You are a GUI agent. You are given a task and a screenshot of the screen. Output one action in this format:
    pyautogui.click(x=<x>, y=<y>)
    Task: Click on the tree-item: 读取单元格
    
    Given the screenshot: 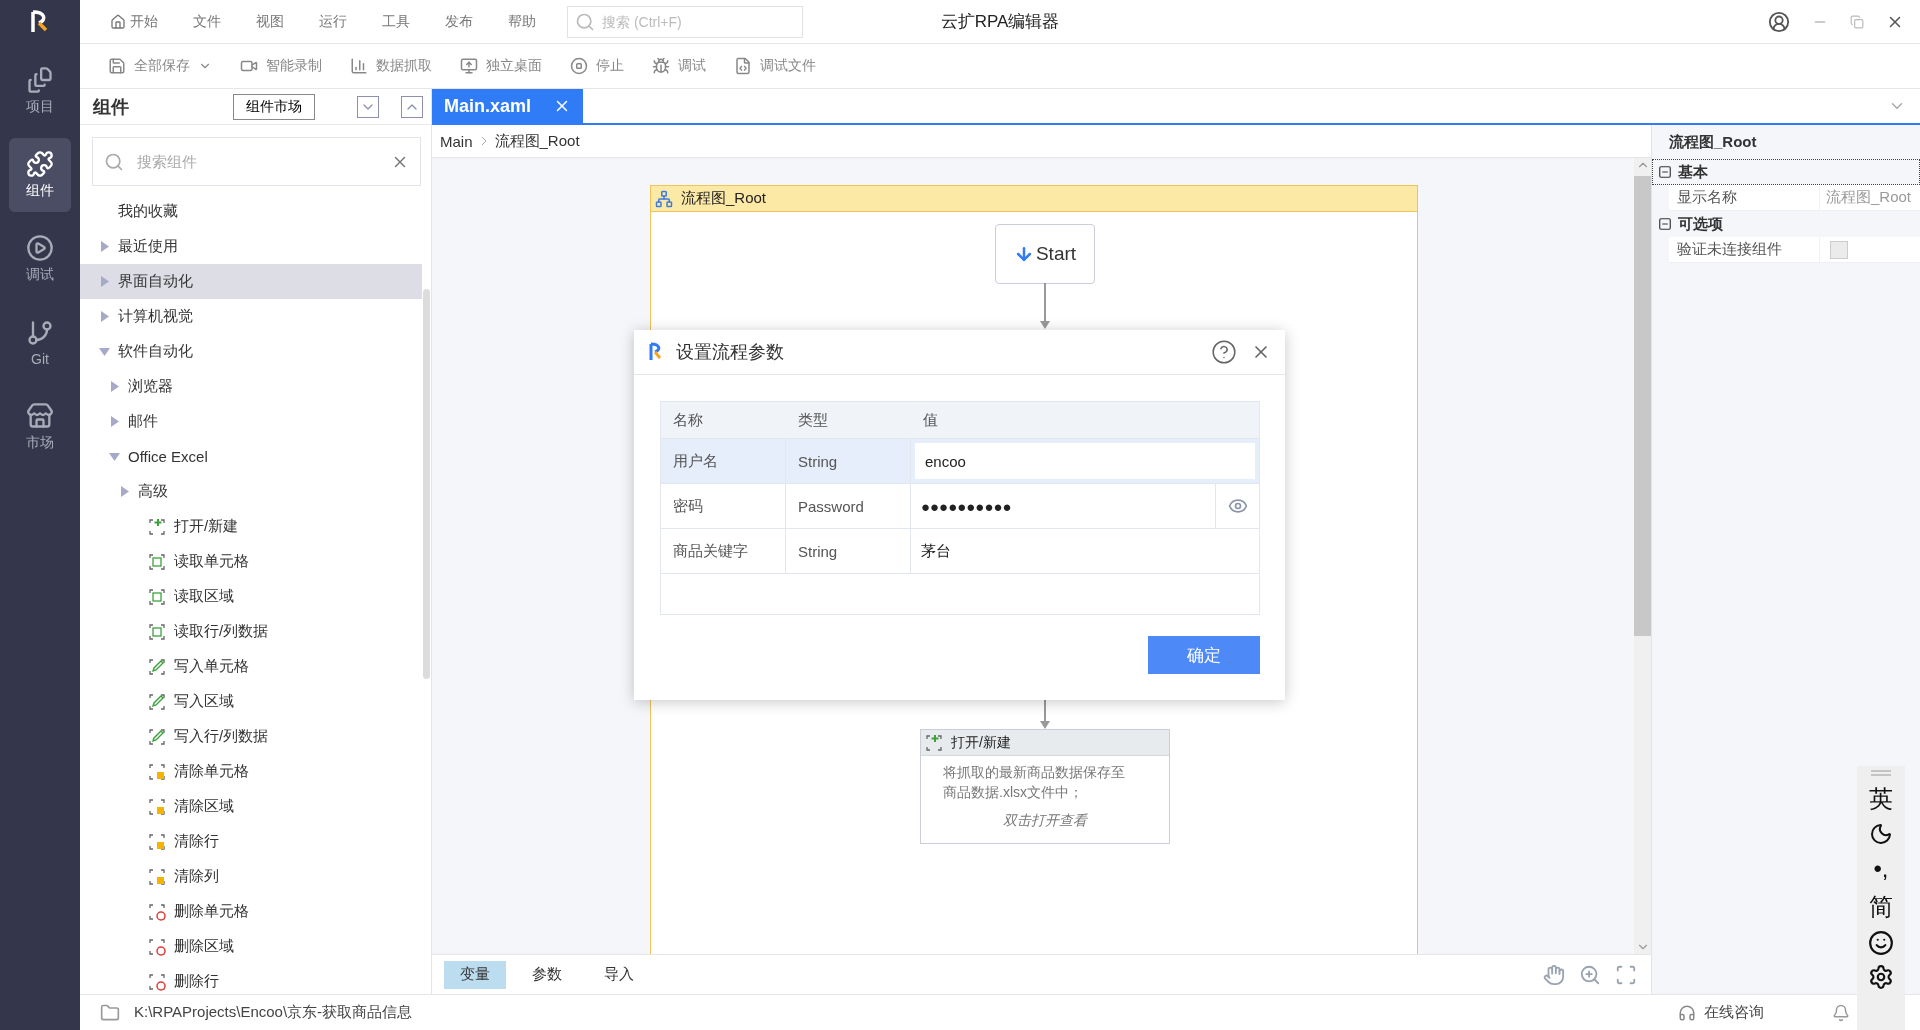 What is the action you would take?
    pyautogui.click(x=251, y=561)
    